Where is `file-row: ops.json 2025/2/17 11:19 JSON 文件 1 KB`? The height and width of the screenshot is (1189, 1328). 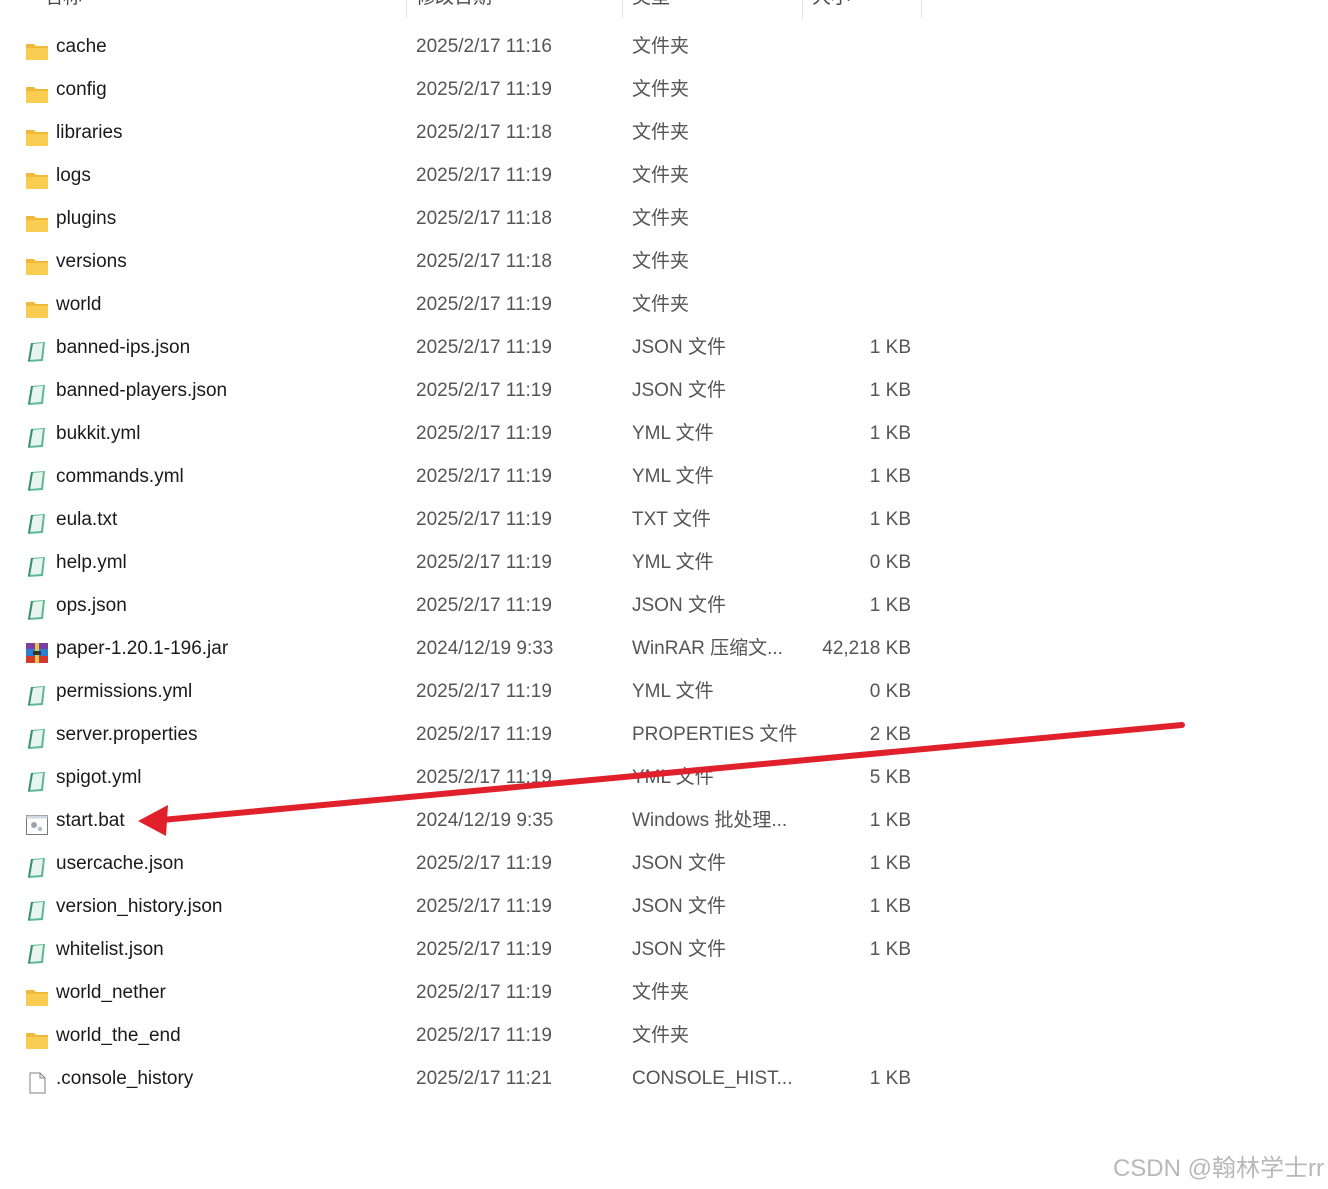 file-row: ops.json 2025/2/17 11:19 JSON 文件 1 KB is located at coordinates (465, 605).